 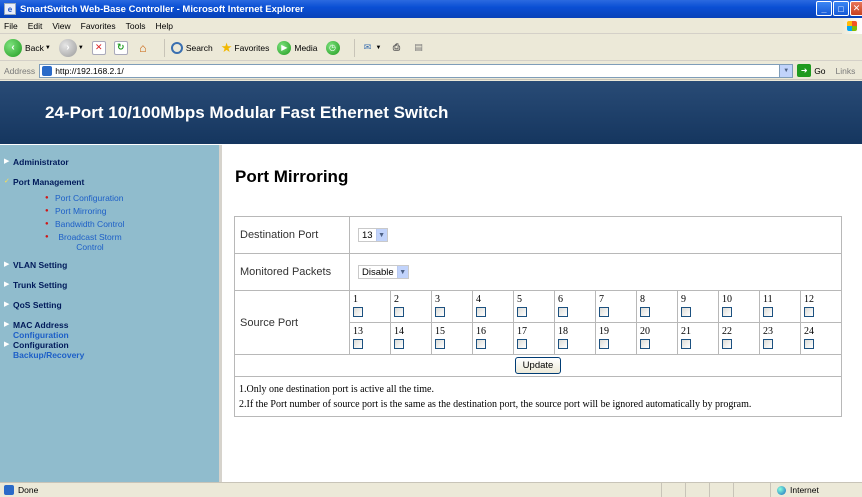 What do you see at coordinates (111, 345) in the screenshot?
I see `nav-configuration: ▶ Configuration` at bounding box center [111, 345].